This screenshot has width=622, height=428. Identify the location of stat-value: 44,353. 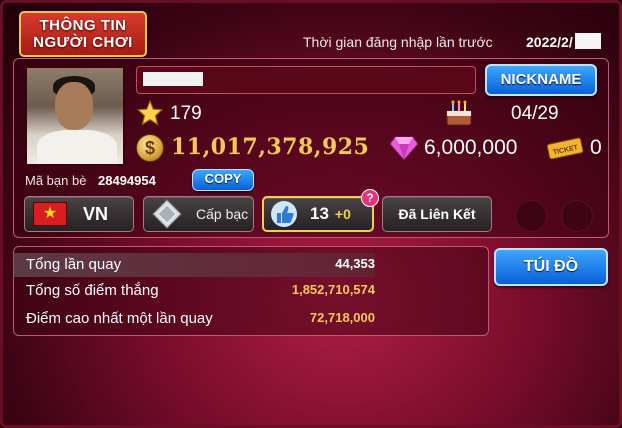
(355, 263).